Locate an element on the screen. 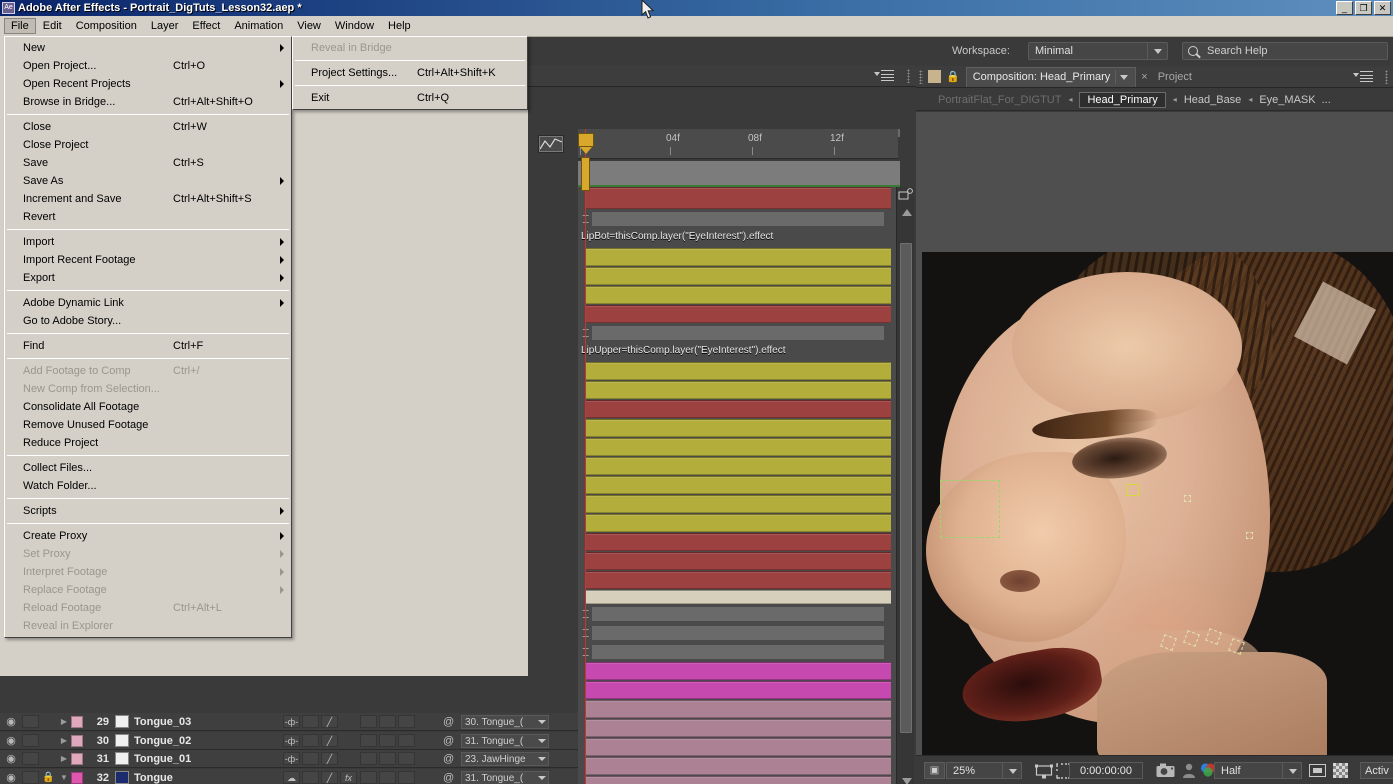 The width and height of the screenshot is (1393, 784). menu-item-view: View is located at coordinates (309, 26).